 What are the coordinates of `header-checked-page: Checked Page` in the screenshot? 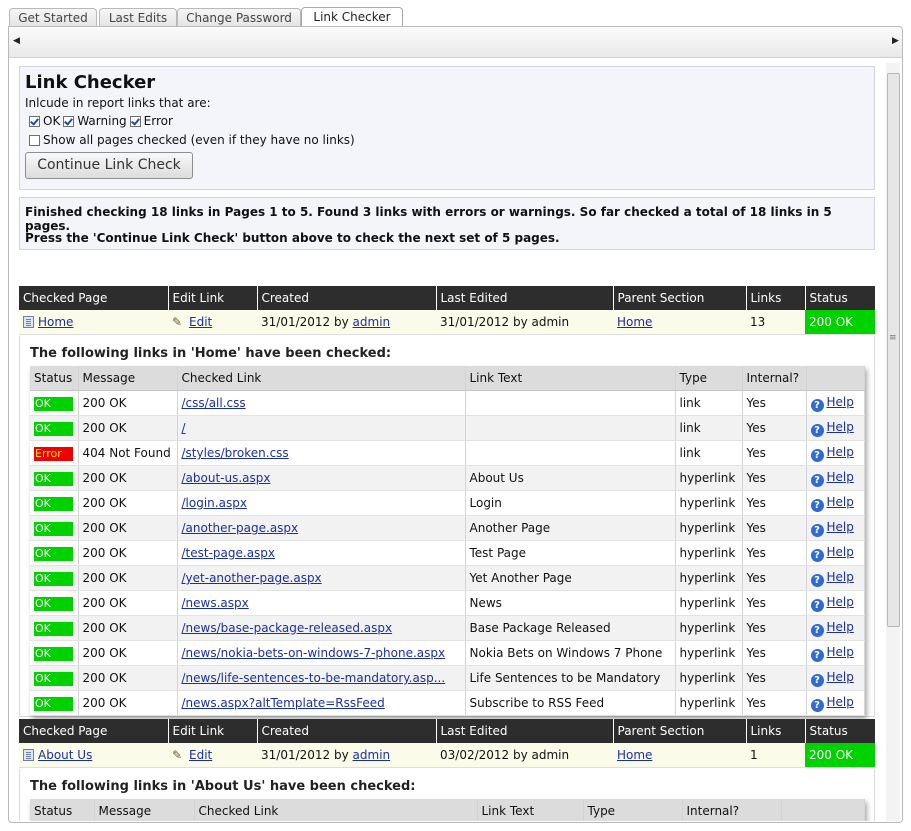 It's located at (94, 731).